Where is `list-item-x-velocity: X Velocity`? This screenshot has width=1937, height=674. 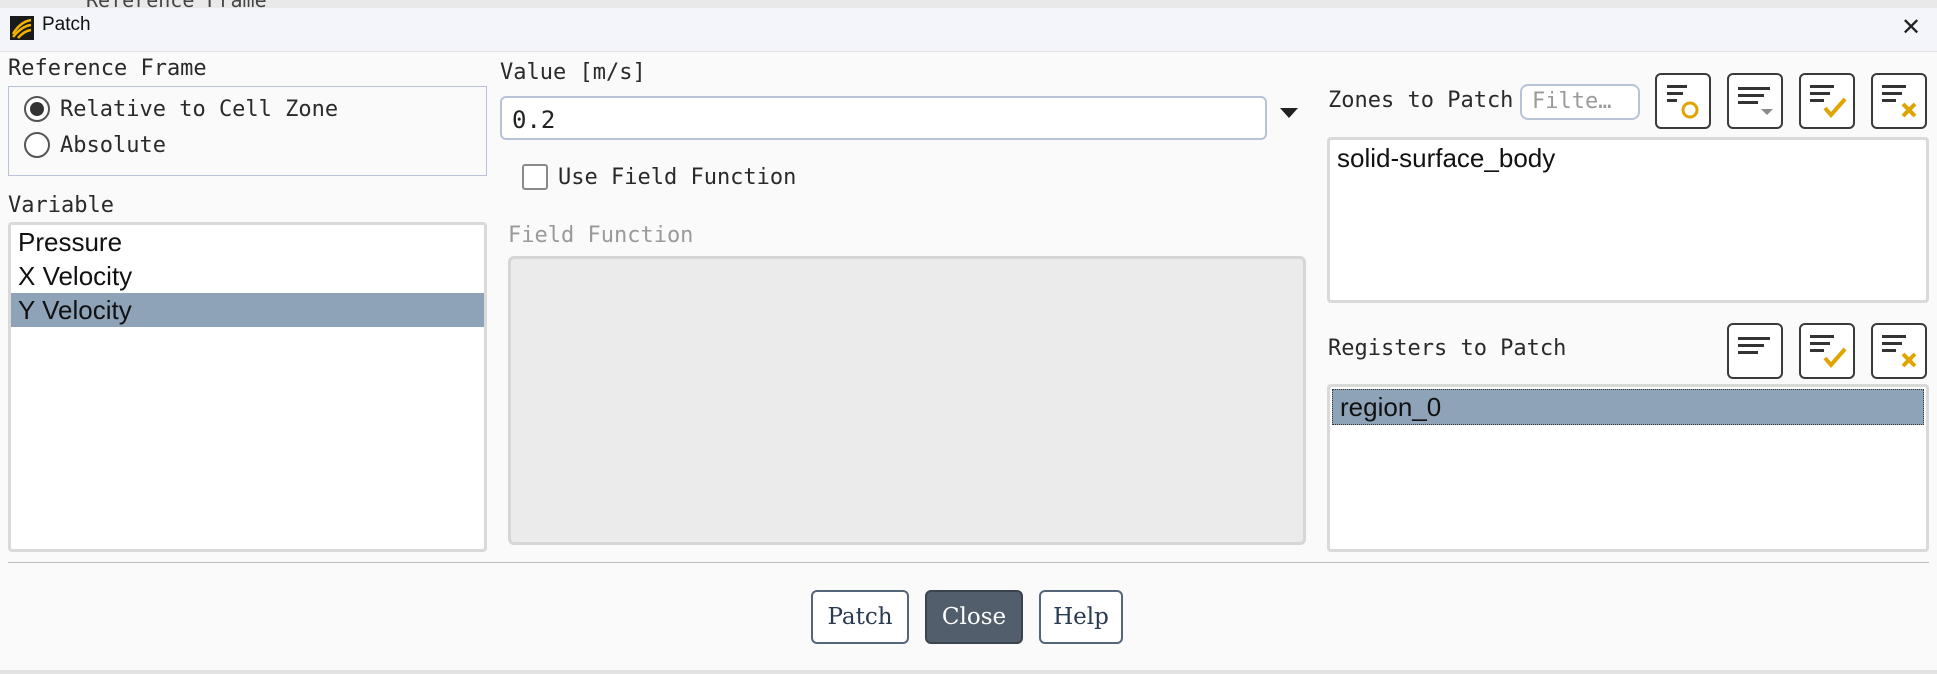 list-item-x-velocity: X Velocity is located at coordinates (247, 276).